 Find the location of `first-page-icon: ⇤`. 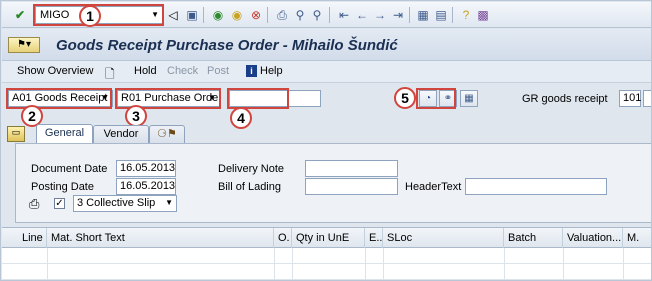

first-page-icon: ⇤ is located at coordinates (344, 15).